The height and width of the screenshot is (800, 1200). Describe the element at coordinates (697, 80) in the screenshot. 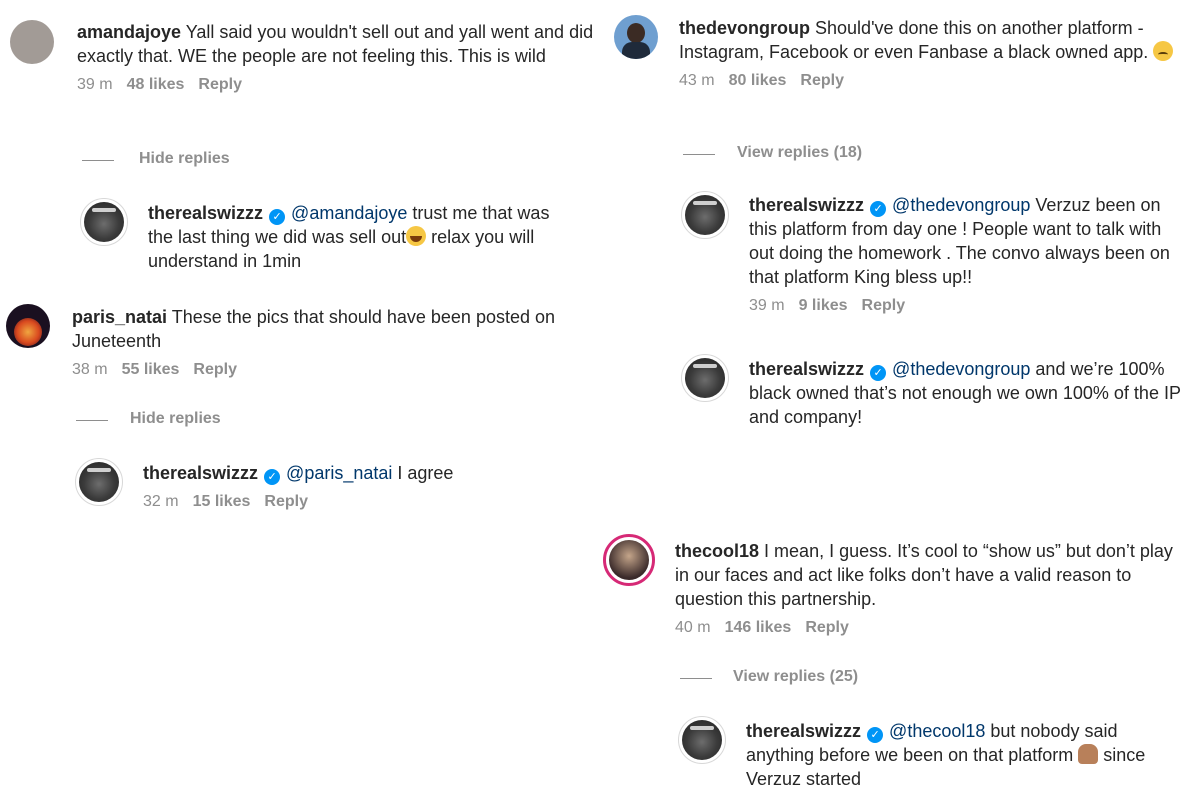

I see `comment-time: 43 m` at that location.